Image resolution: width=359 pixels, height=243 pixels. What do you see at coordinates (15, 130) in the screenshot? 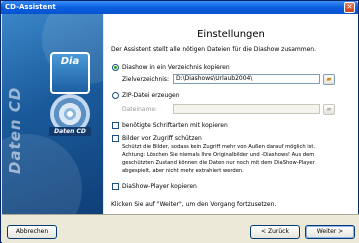
I see `sidebar-vertical-text: Daten CD` at bounding box center [15, 130].